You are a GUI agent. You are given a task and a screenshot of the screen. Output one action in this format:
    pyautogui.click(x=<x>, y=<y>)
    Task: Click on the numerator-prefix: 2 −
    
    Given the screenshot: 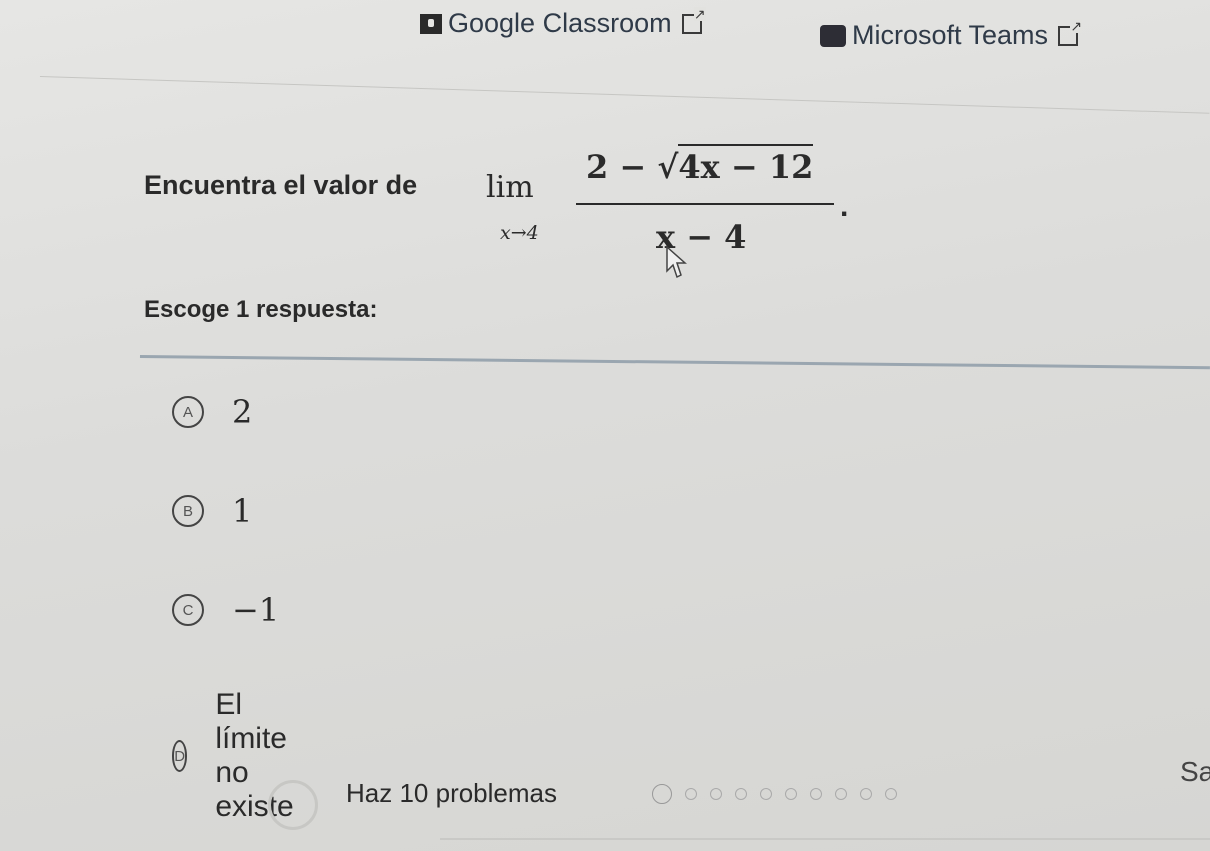 What is the action you would take?
    pyautogui.click(x=622, y=167)
    